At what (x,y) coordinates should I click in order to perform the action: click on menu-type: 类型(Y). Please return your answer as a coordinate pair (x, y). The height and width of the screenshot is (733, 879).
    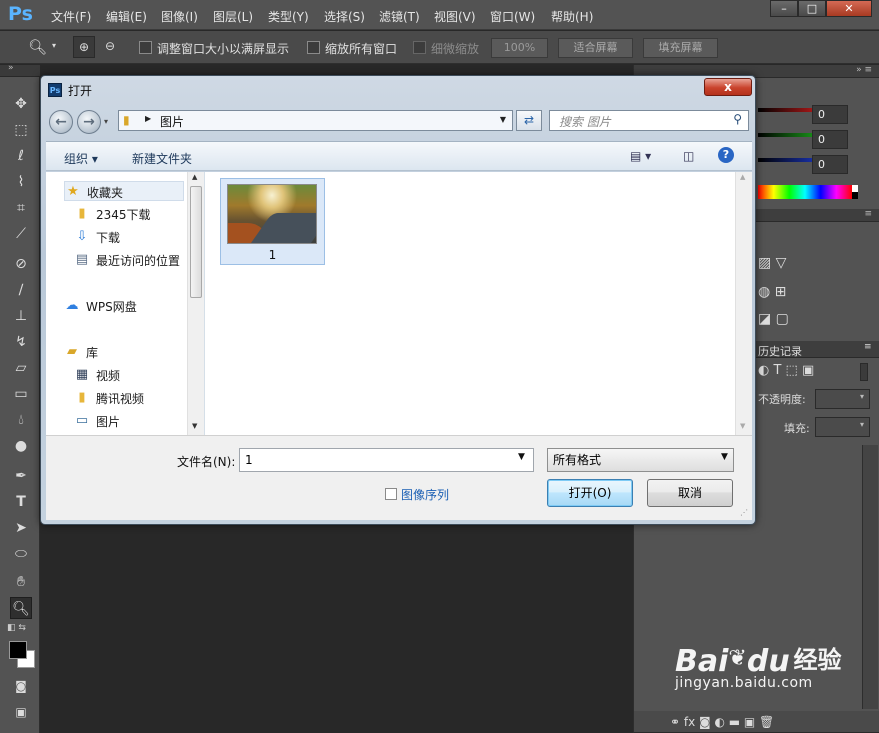
    Looking at the image, I should click on (288, 16).